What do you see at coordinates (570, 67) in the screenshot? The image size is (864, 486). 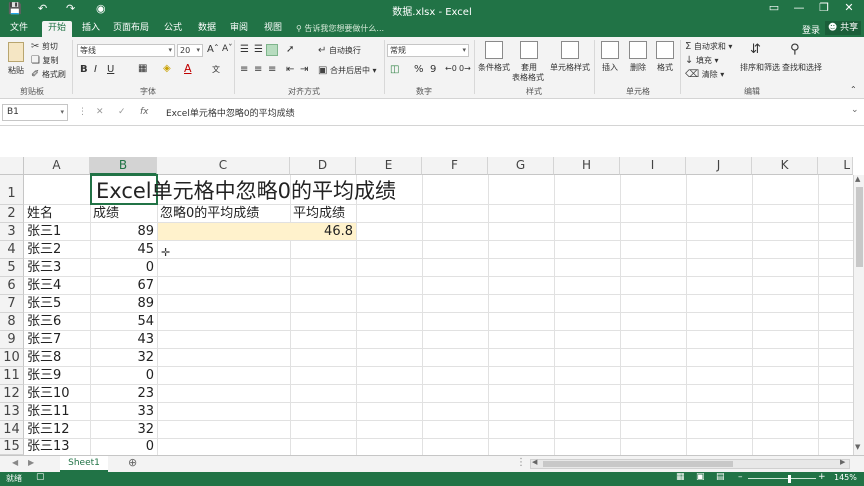 I see `cell-styles-label: 单元格样式` at bounding box center [570, 67].